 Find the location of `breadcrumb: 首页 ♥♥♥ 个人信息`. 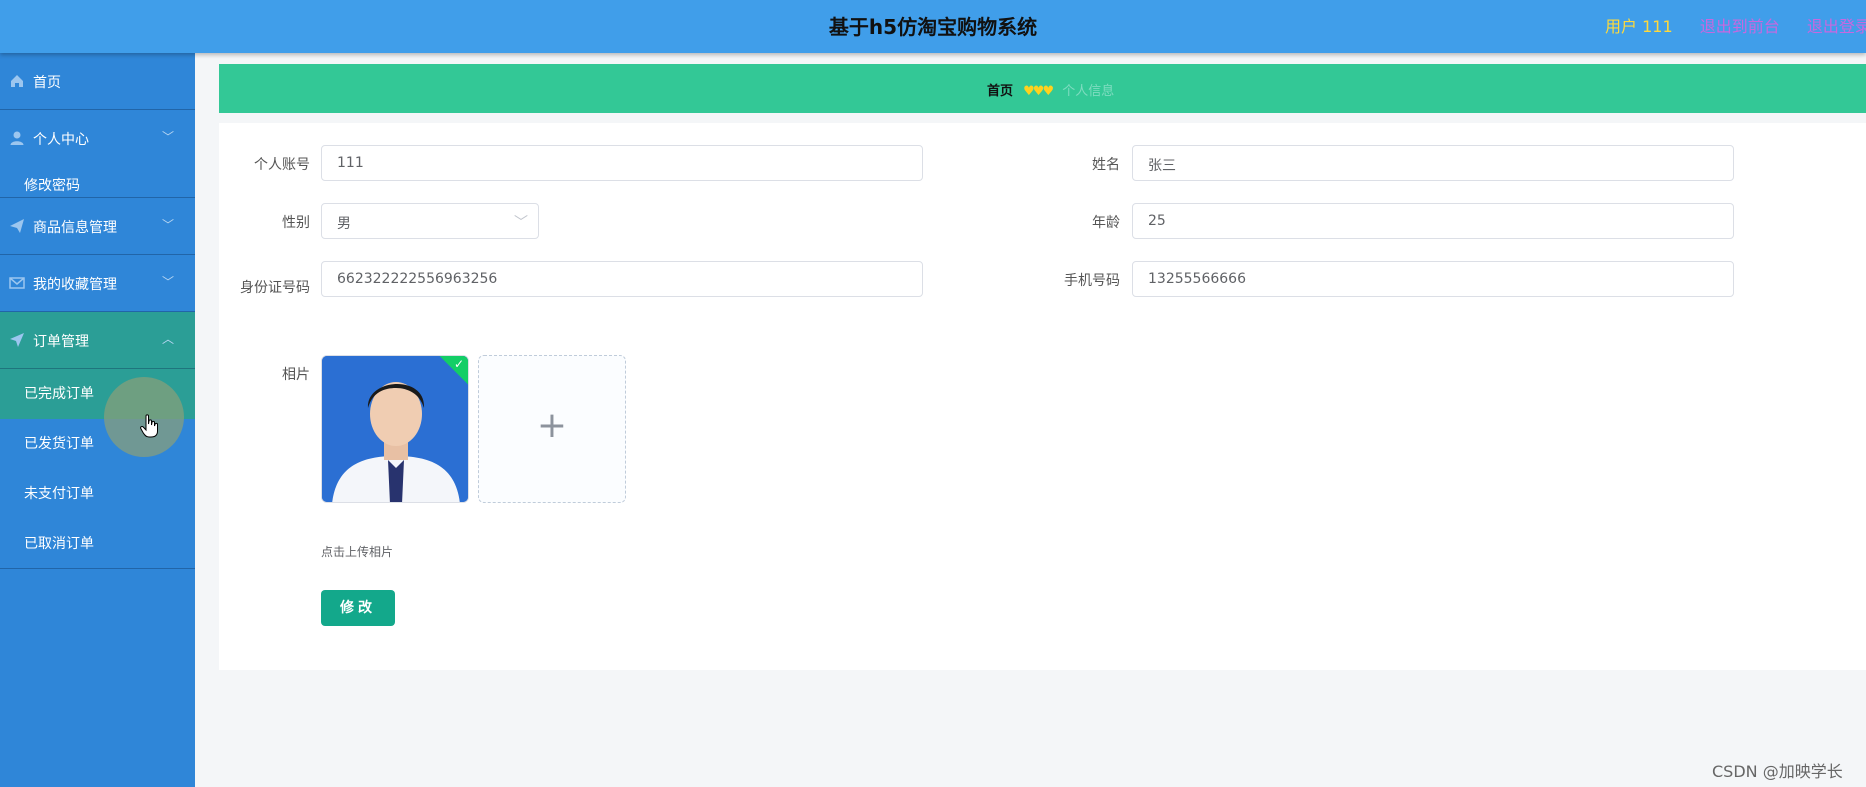

breadcrumb: 首页 ♥♥♥ 个人信息 is located at coordinates (1042, 88).